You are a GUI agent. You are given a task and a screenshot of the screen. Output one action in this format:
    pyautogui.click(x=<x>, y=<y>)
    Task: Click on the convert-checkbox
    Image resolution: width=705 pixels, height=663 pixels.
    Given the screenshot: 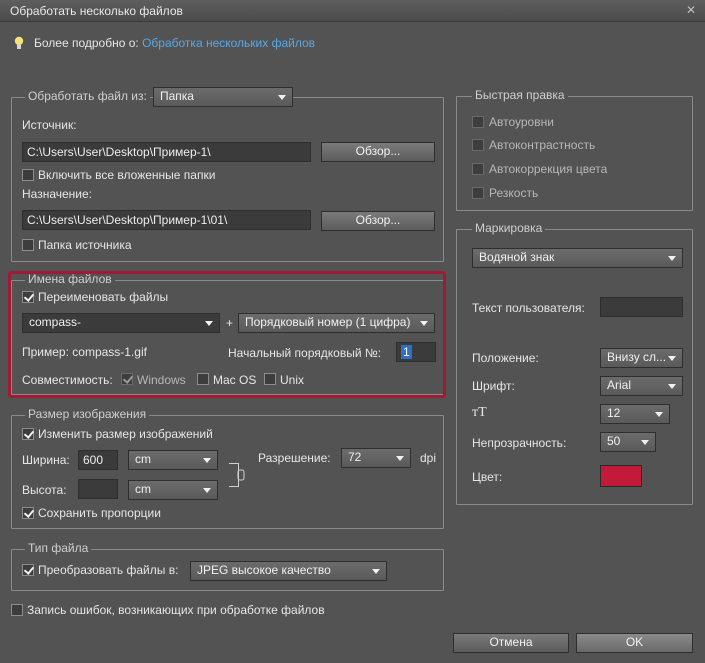 What is the action you would take?
    pyautogui.click(x=28, y=570)
    